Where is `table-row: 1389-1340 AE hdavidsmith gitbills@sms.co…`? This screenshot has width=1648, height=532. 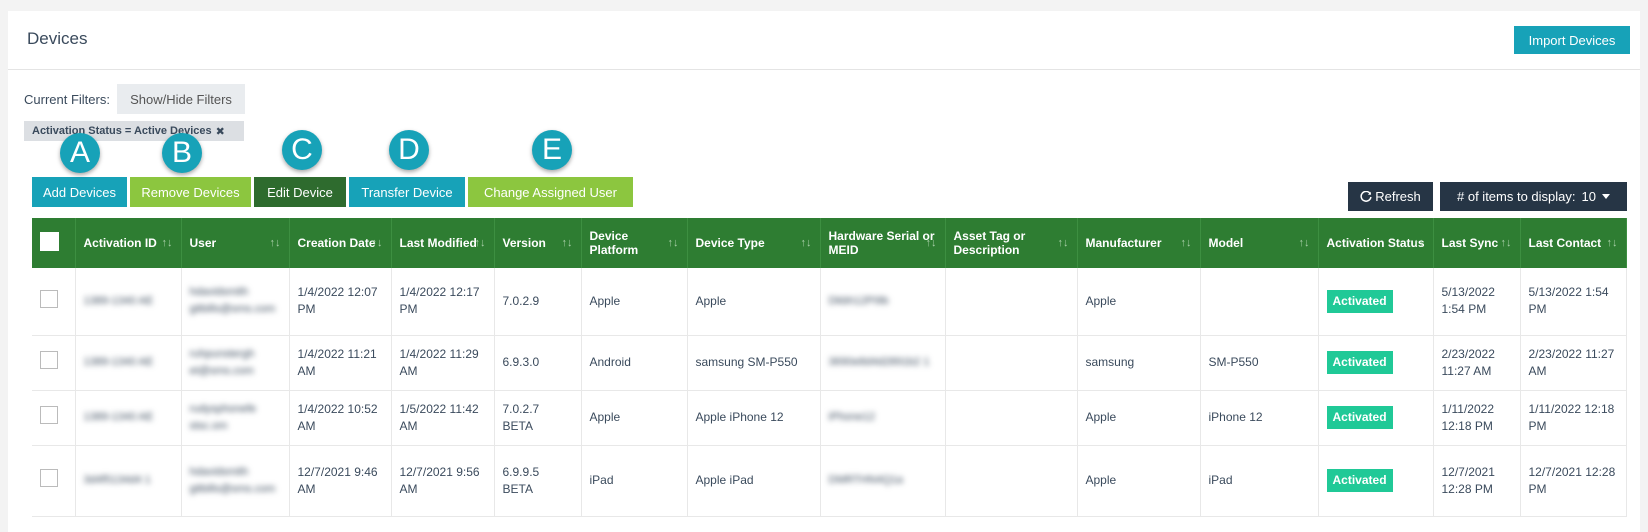 table-row: 1389-1340 AE hdavidsmith gitbills@sms.co… is located at coordinates (829, 302).